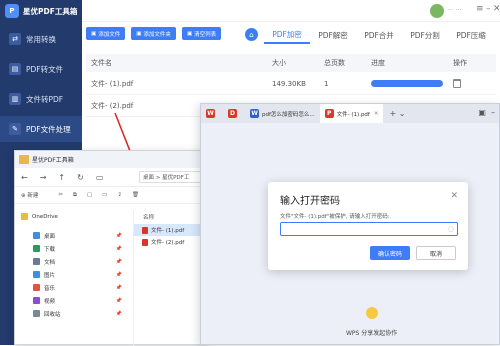 This screenshot has height=346, width=500. Describe the element at coordinates (372, 313) in the screenshot. I see `bulb-icon` at that location.